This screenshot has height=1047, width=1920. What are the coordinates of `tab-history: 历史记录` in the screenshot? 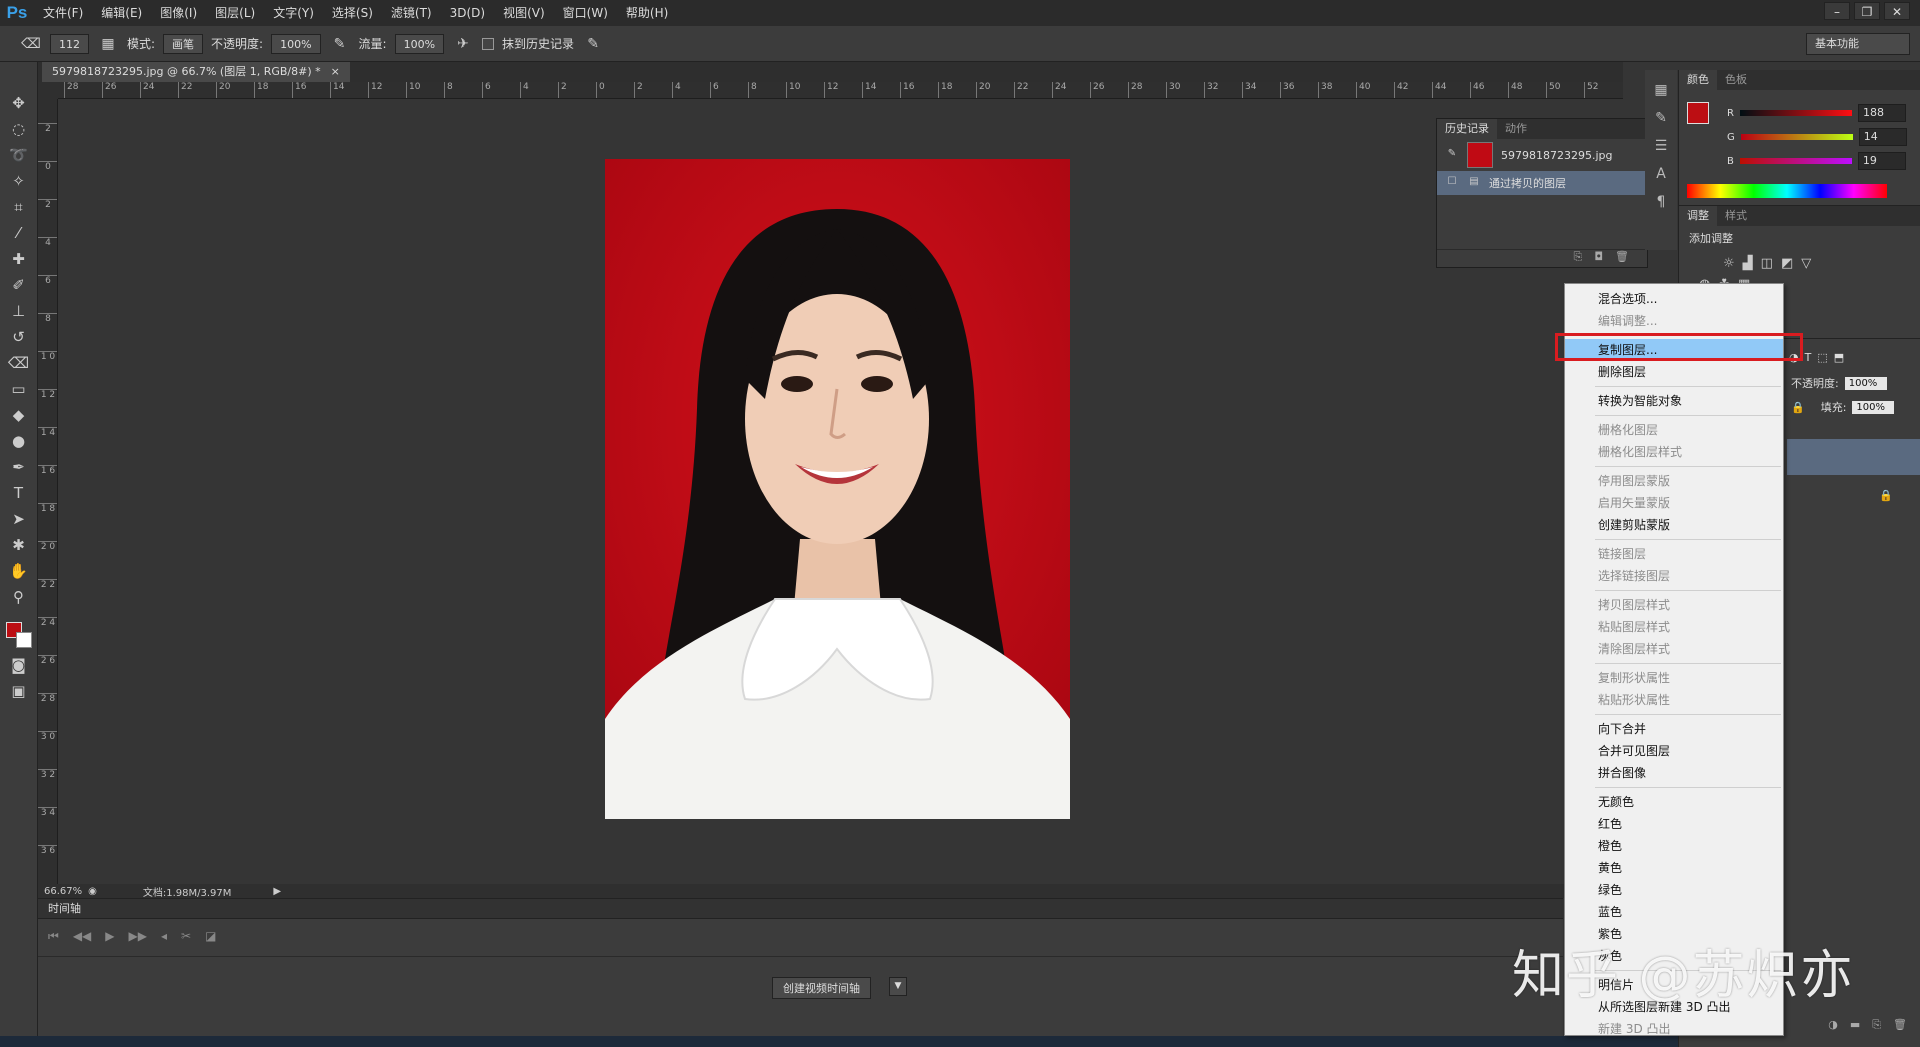 It's located at (1467, 129).